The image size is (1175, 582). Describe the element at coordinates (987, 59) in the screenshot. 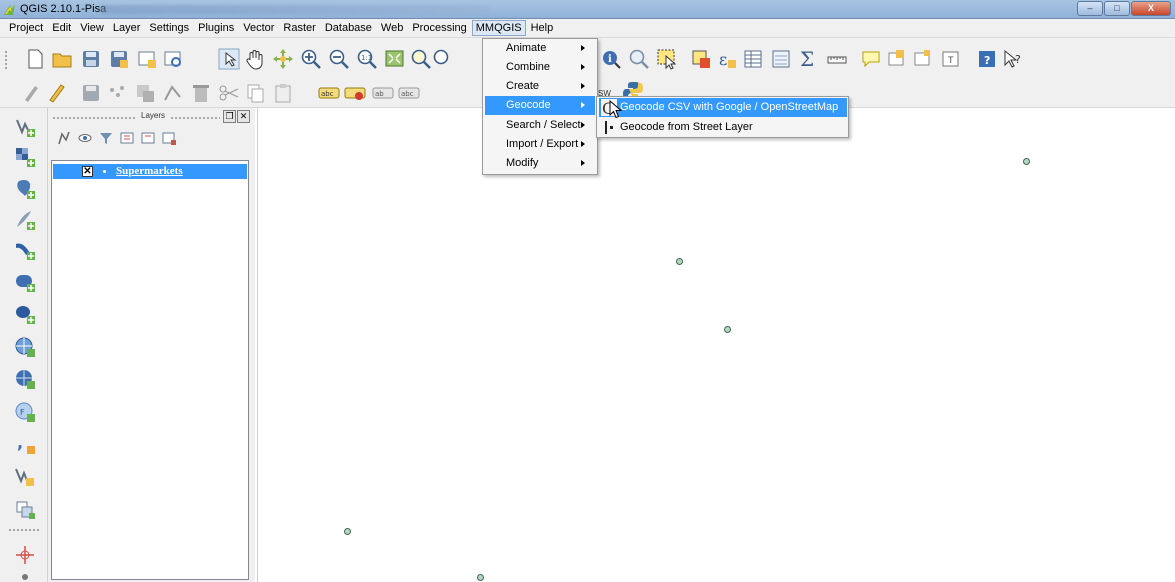

I see `help-contents-icon: ?` at that location.